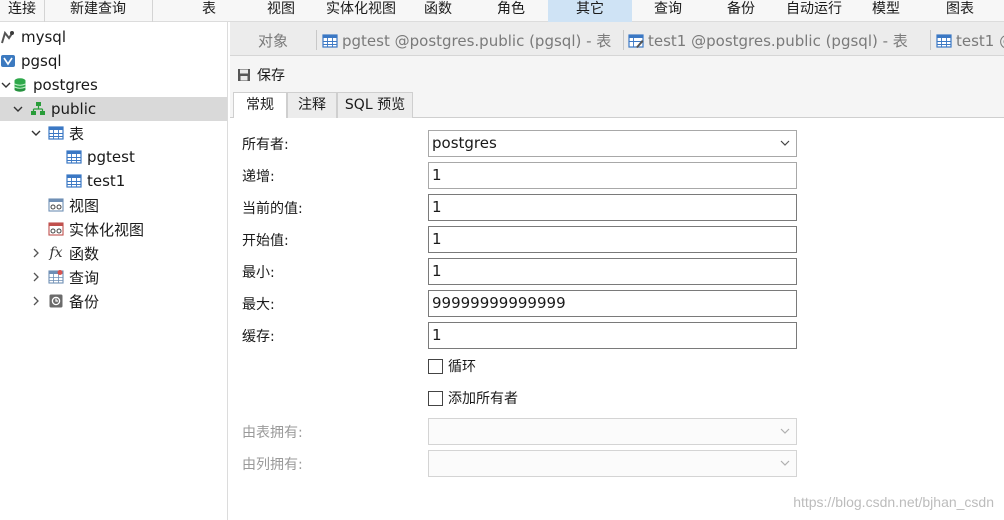 The width and height of the screenshot is (1004, 520). What do you see at coordinates (113, 301) in the screenshot?
I see `tree-item-backups: 备份` at bounding box center [113, 301].